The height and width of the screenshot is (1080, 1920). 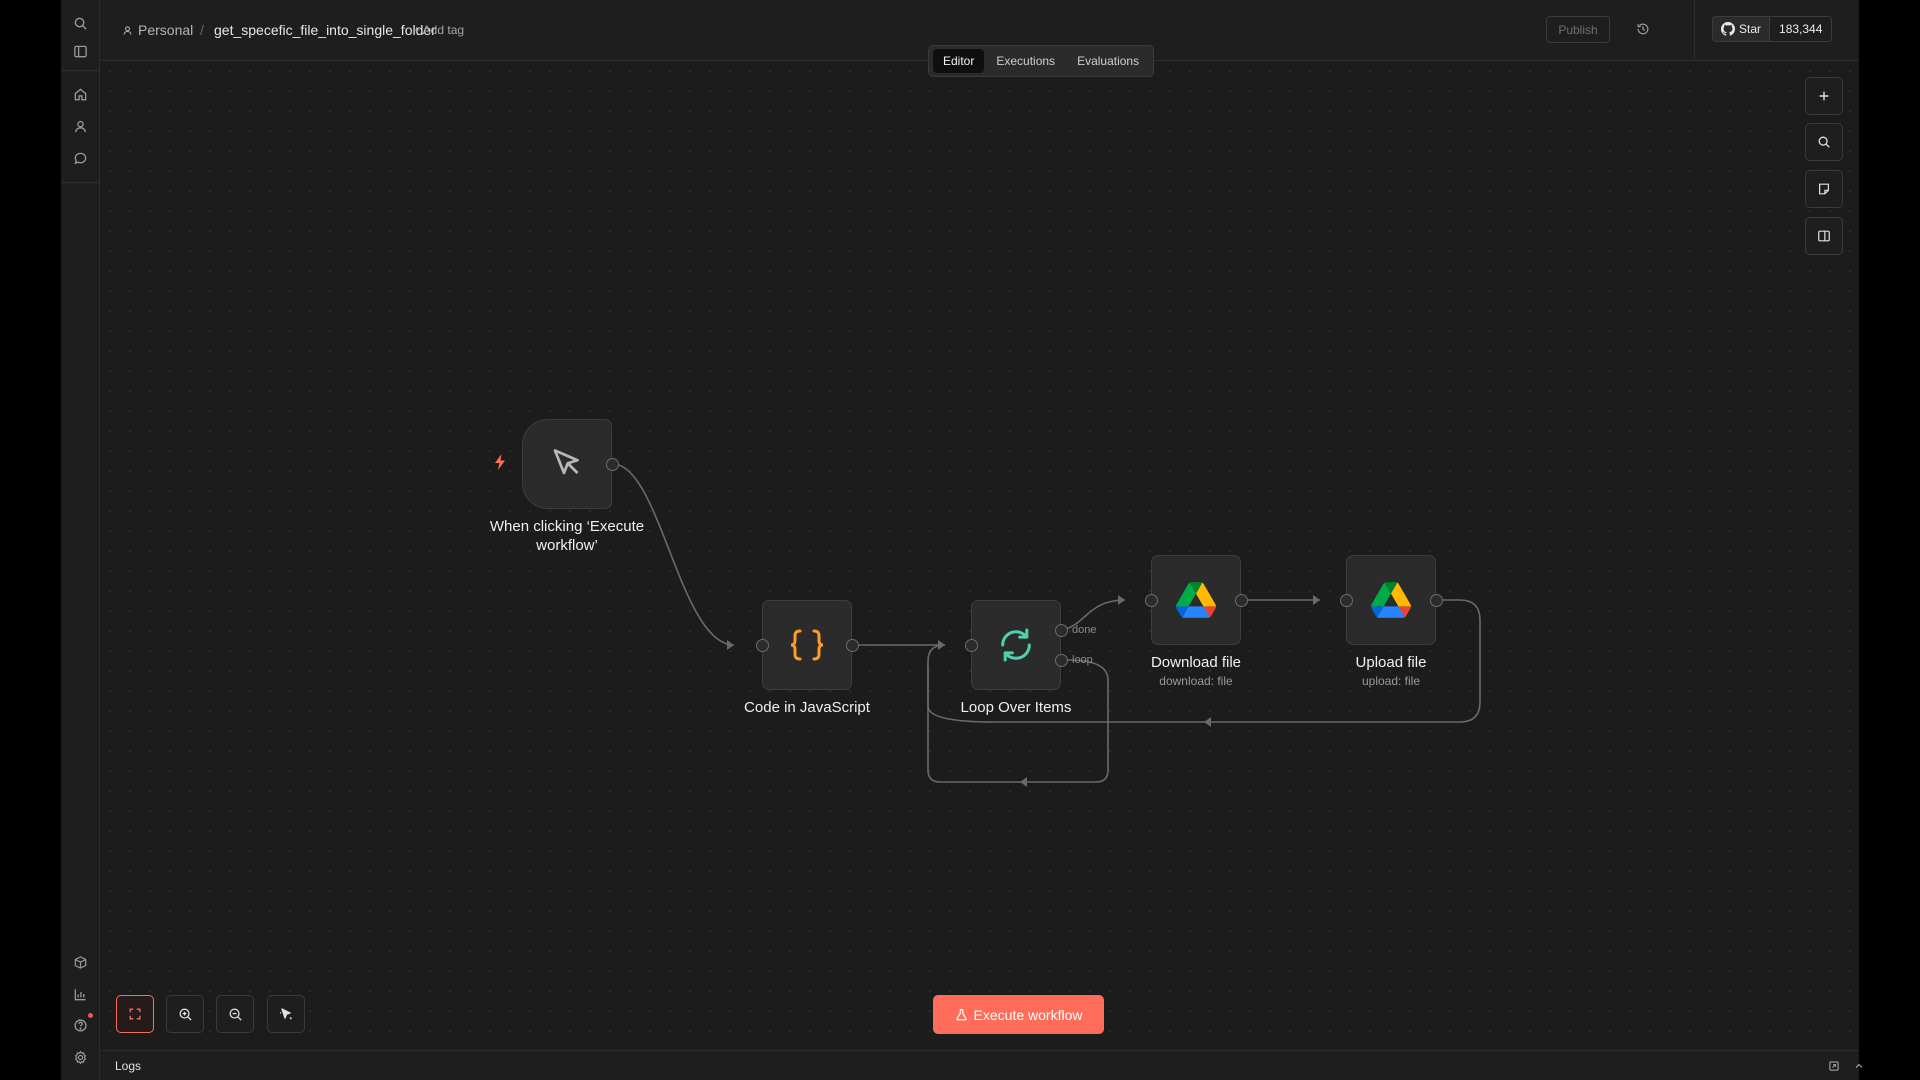 I want to click on tab-editor: Editor, so click(x=959, y=61).